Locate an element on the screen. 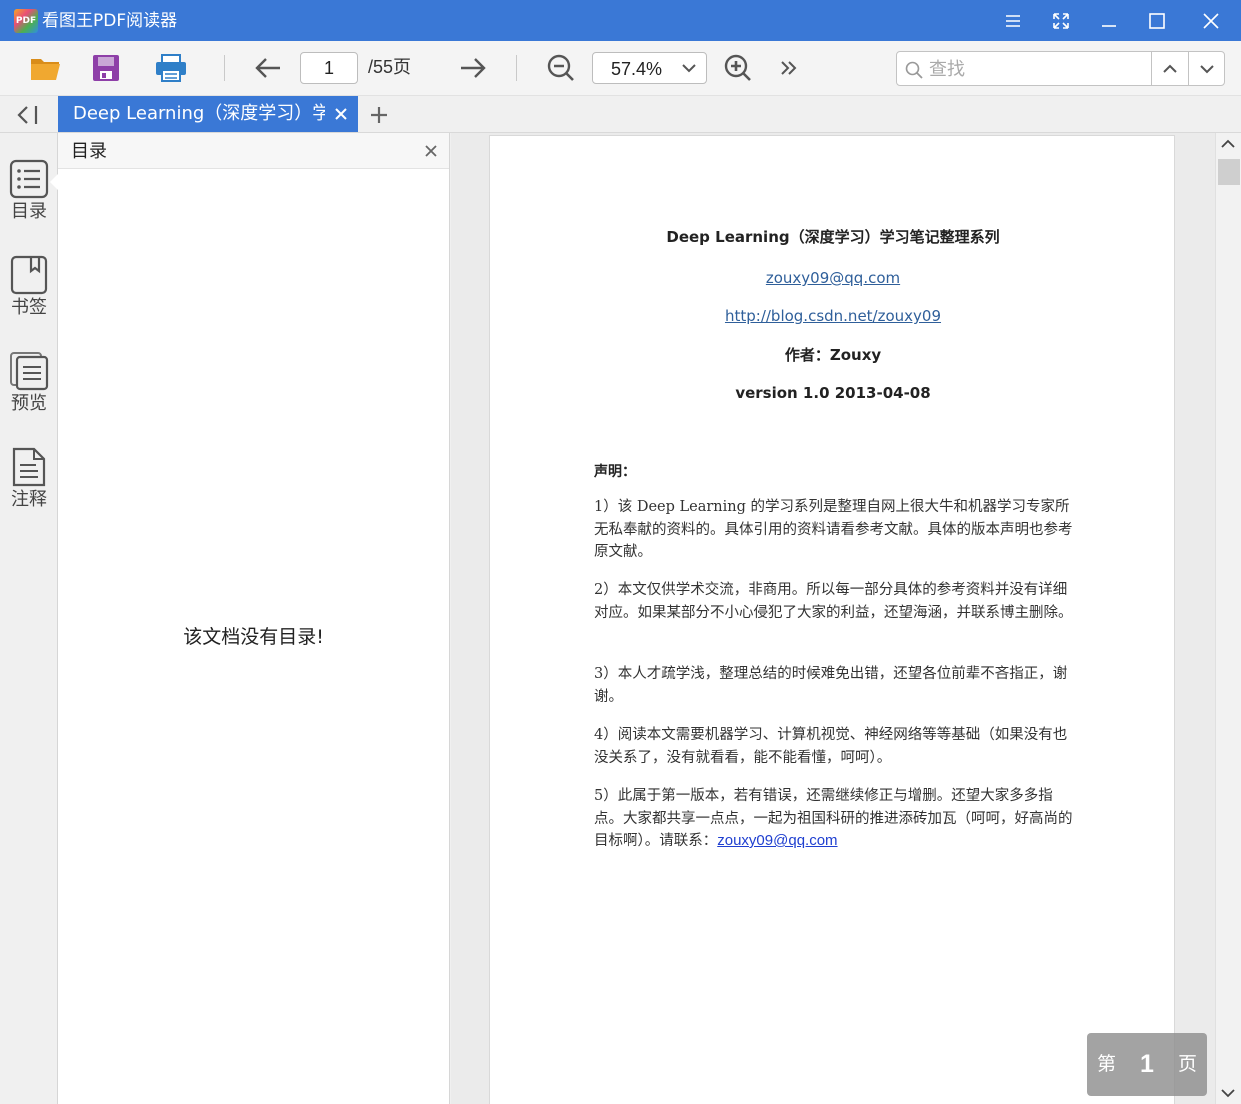  next-page-button is located at coordinates (473, 68).